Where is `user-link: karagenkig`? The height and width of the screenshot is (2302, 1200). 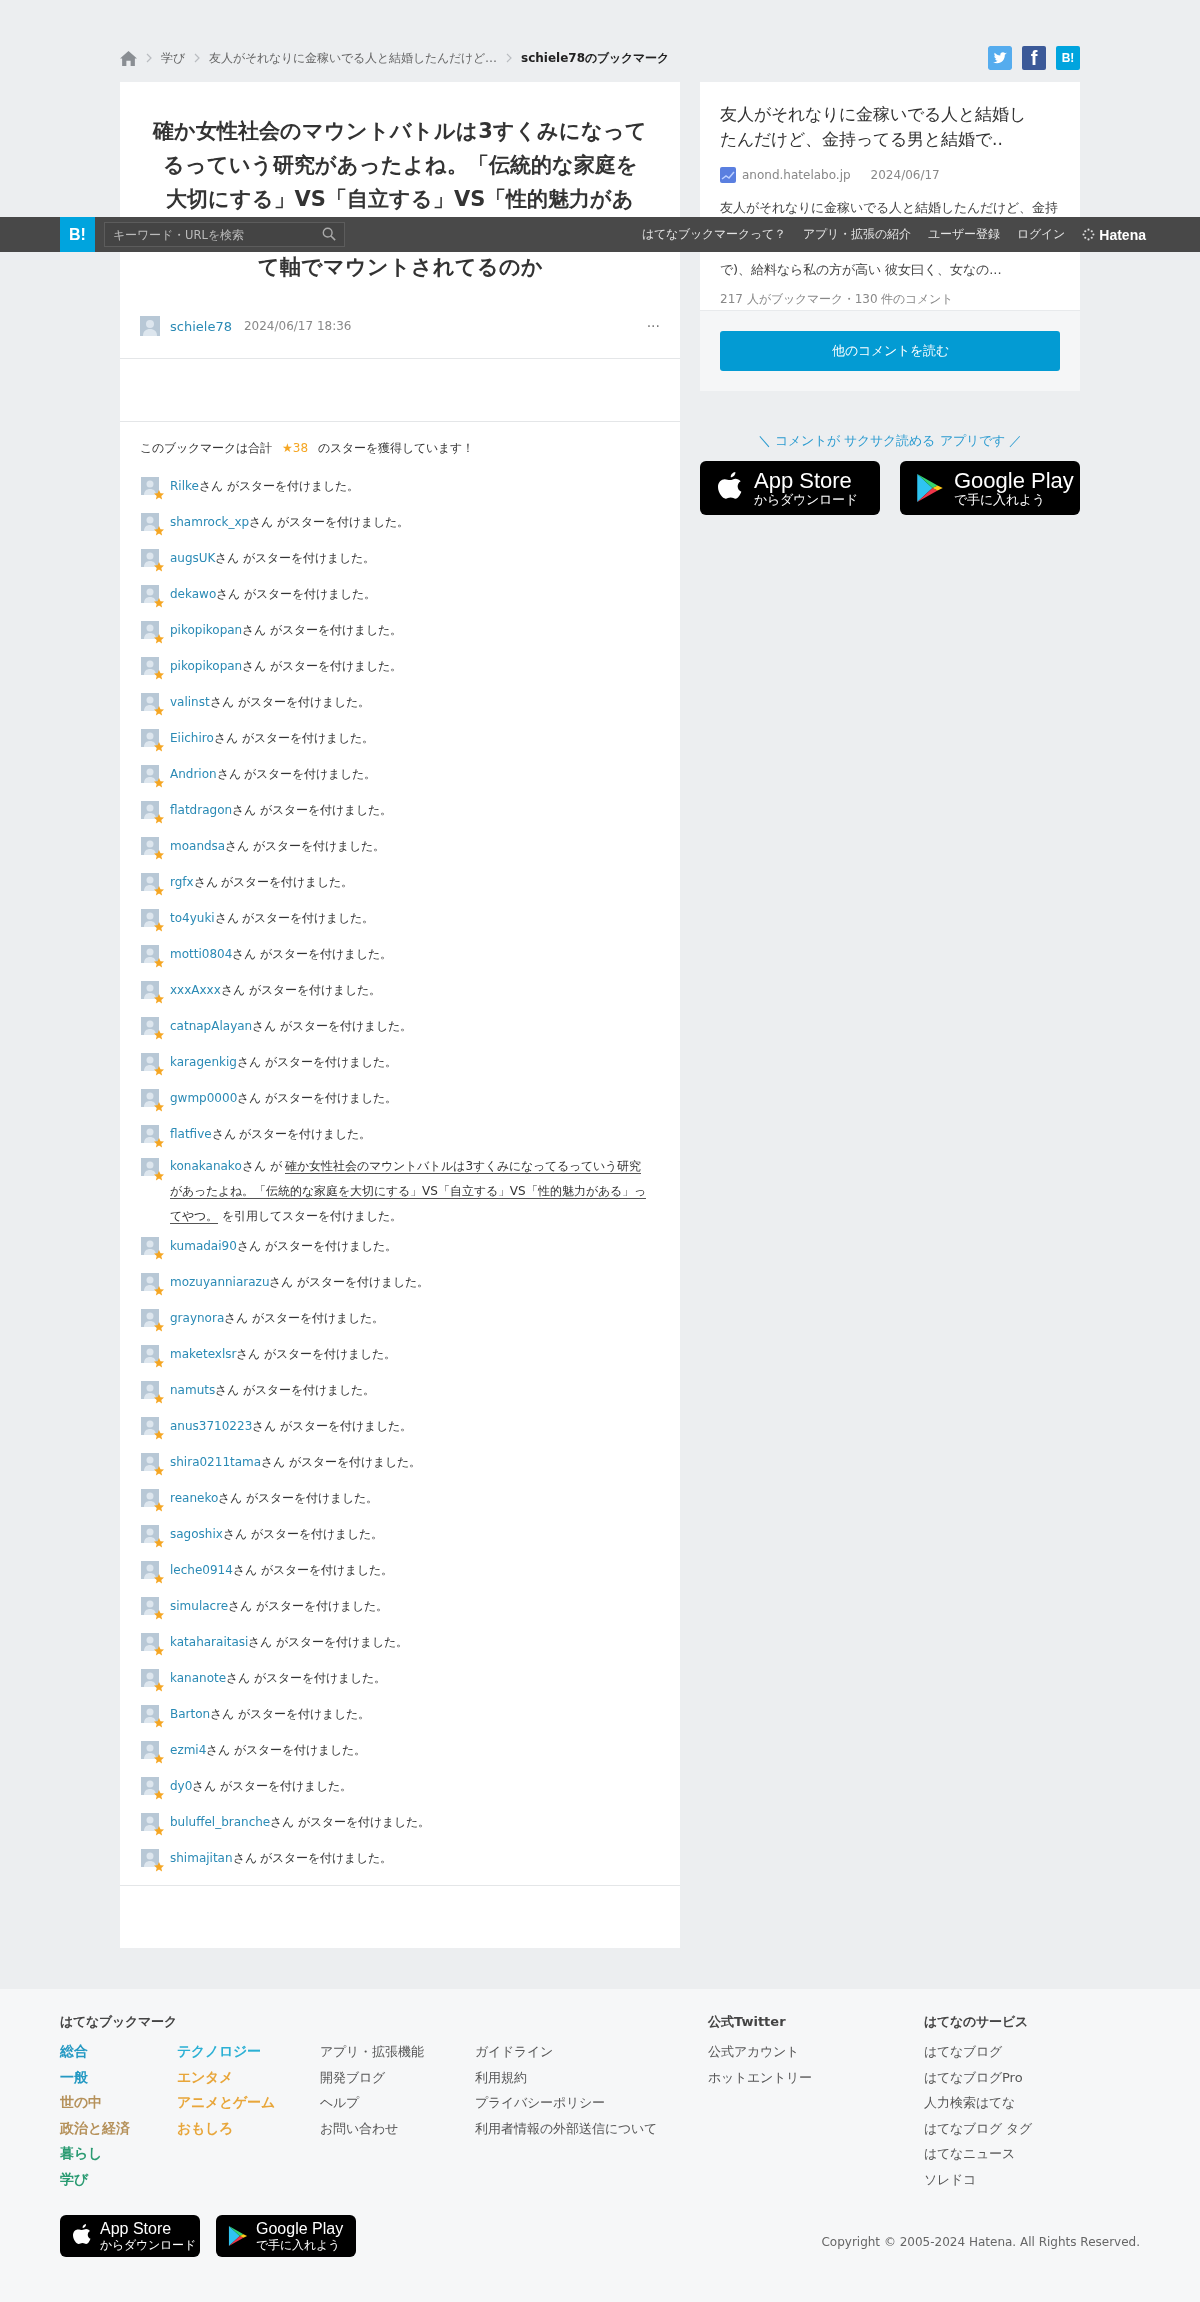
user-link: karagenkig is located at coordinates (203, 1061).